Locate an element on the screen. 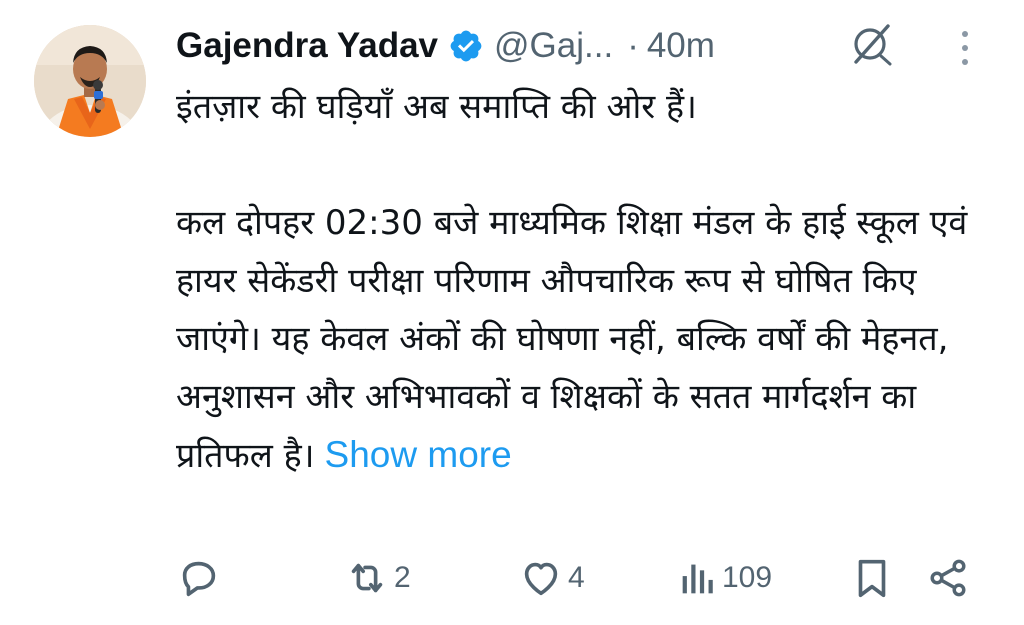  like-button: 4 is located at coordinates (551, 578).